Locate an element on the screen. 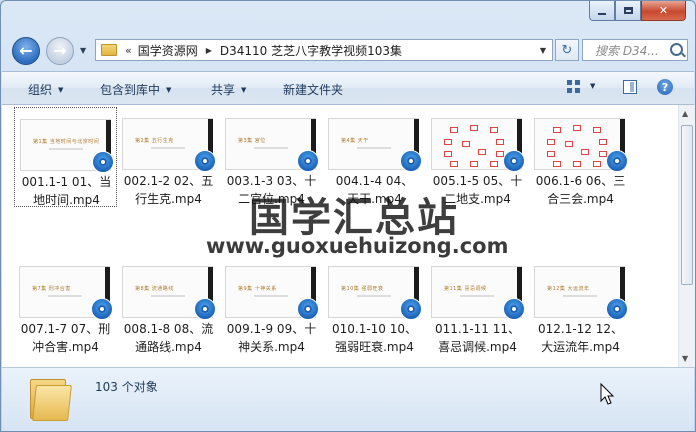 The height and width of the screenshot is (432, 696). file-name-line: 012.1-12 12、 is located at coordinates (580, 329).